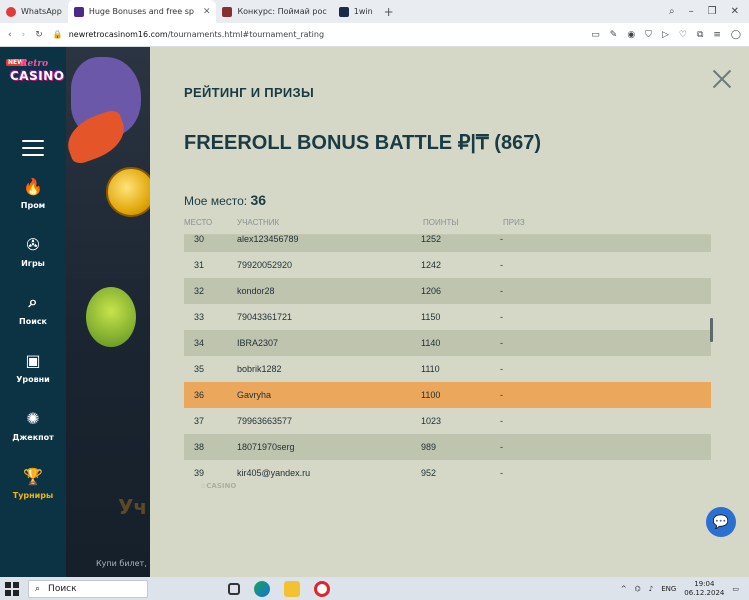 Image resolution: width=749 pixels, height=600 pixels. Describe the element at coordinates (39, 35) in the screenshot. I see `reload-icon: ↻` at that location.